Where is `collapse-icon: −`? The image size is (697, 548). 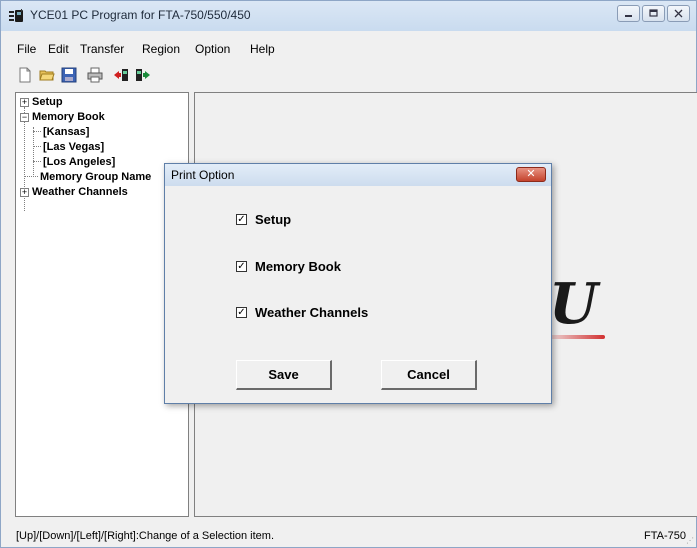
collapse-icon: − is located at coordinates (24, 117).